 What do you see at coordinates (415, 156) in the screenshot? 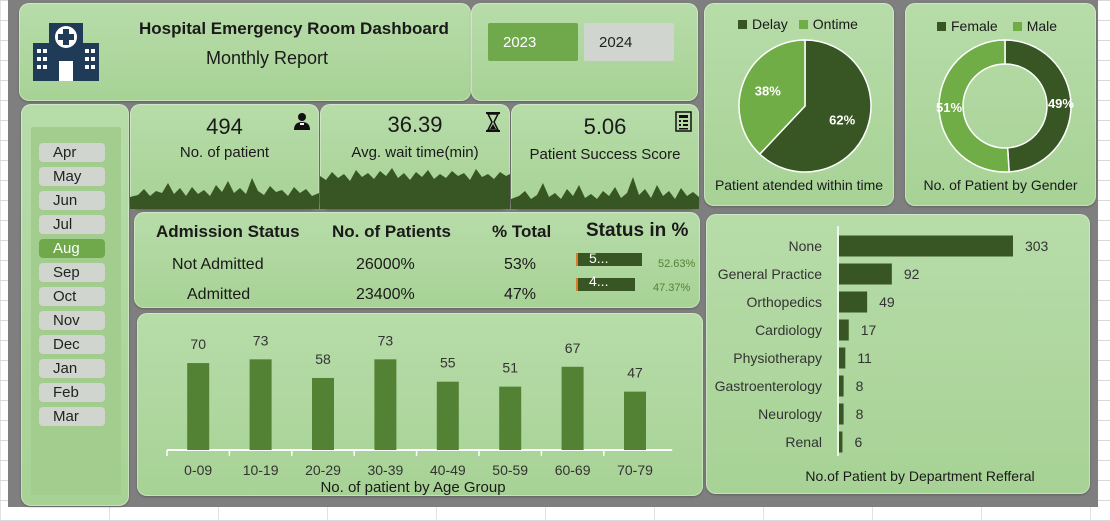
I see `kpi-wait-card: 36.39 Avg. wait time(min)` at bounding box center [415, 156].